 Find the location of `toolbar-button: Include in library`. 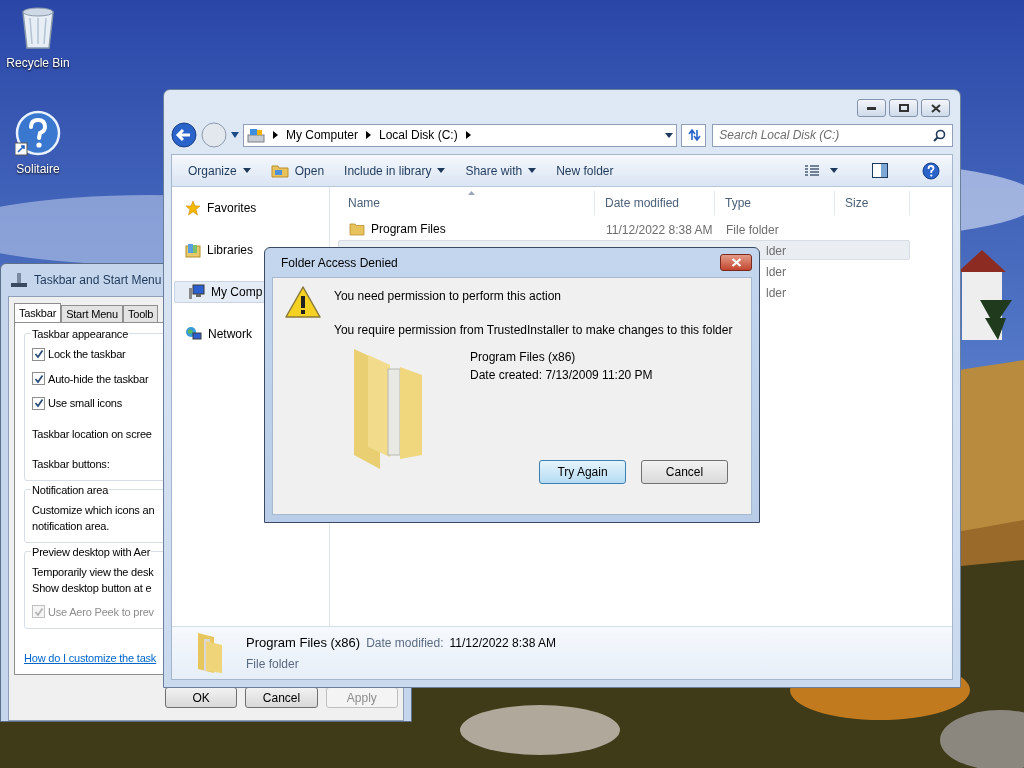

toolbar-button: Include in library is located at coordinates (395, 170).